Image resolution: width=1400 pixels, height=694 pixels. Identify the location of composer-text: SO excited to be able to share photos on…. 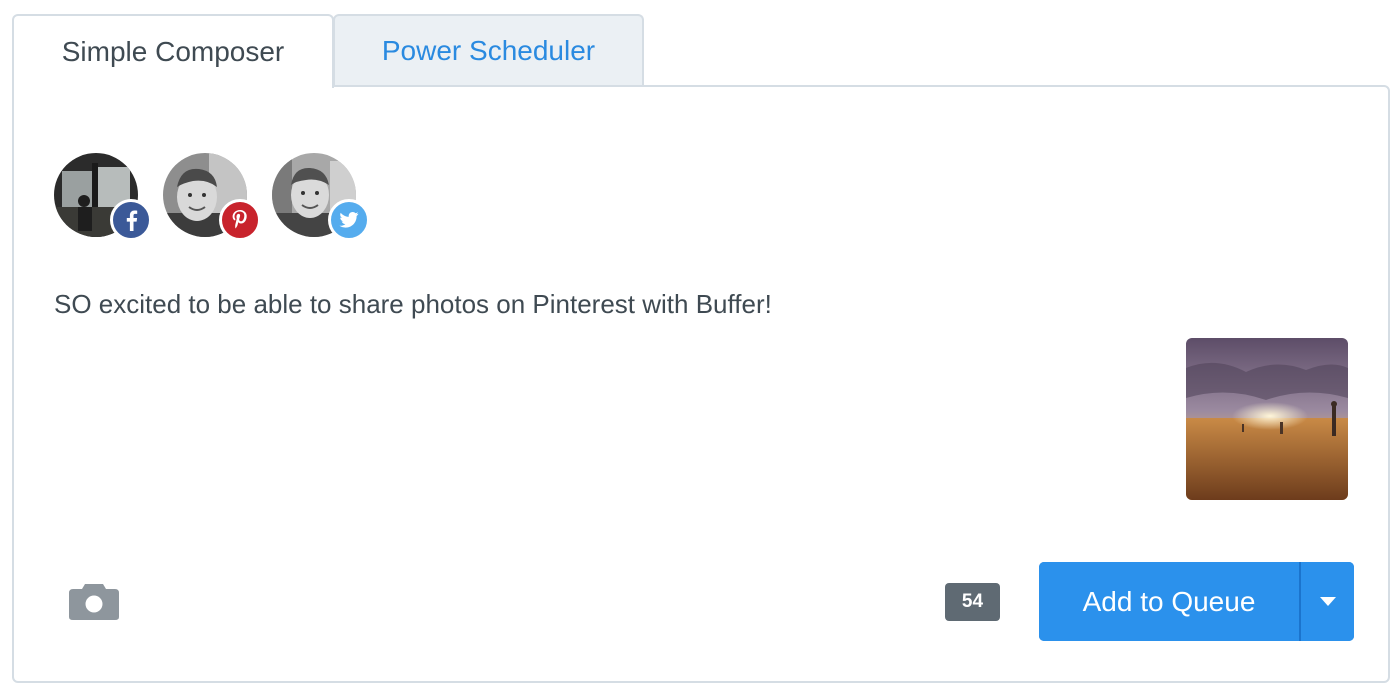
(413, 304).